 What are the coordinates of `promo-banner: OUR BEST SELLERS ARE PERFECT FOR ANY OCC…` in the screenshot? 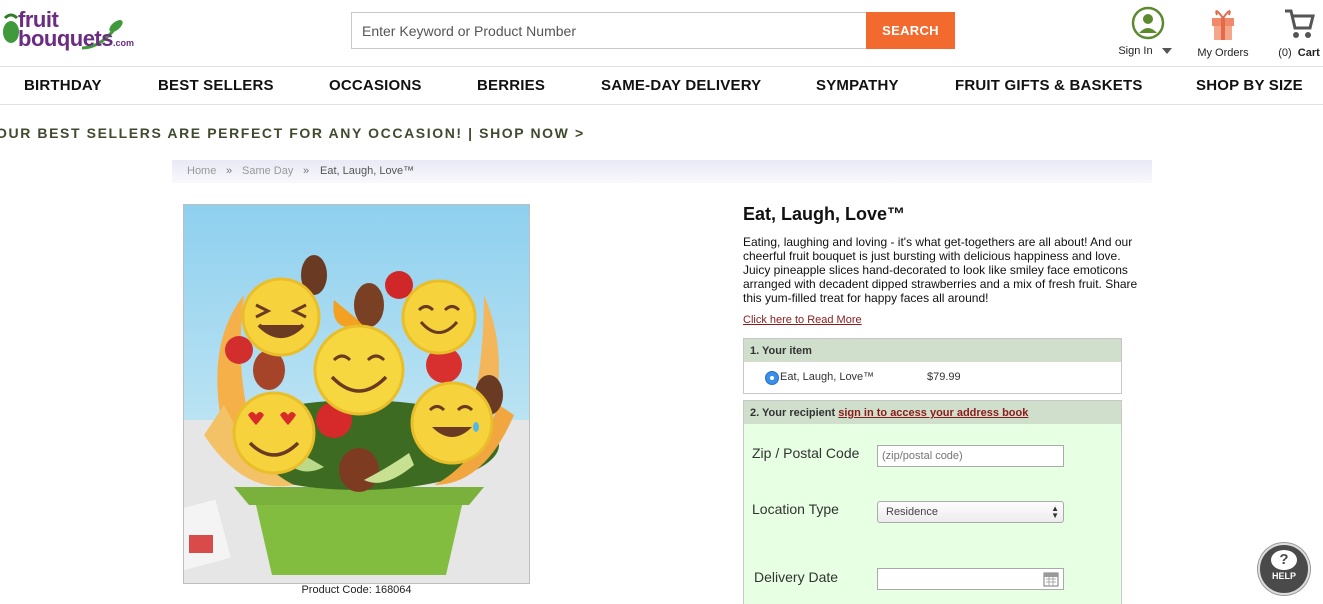 It's located at (292, 133).